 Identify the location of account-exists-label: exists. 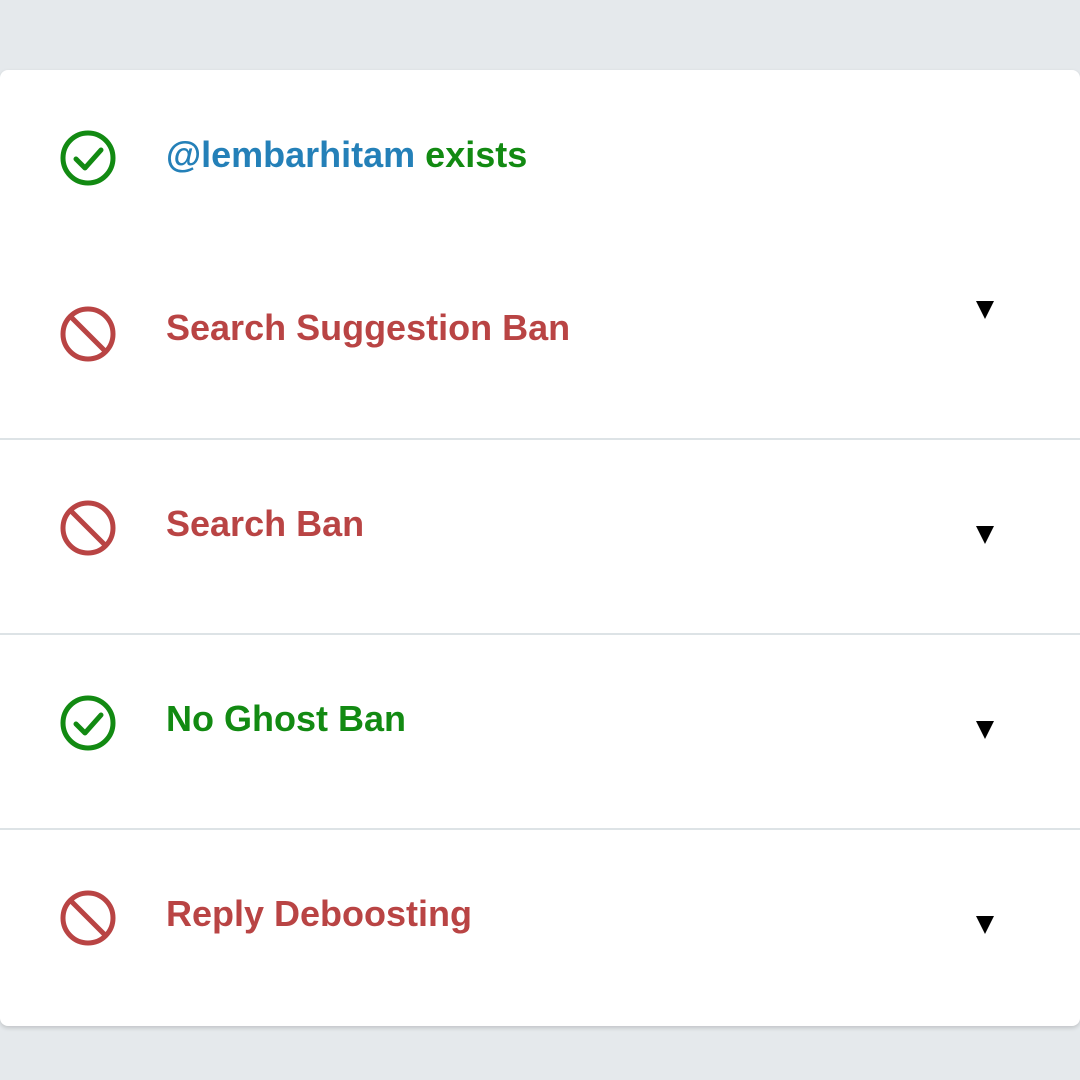
(471, 154).